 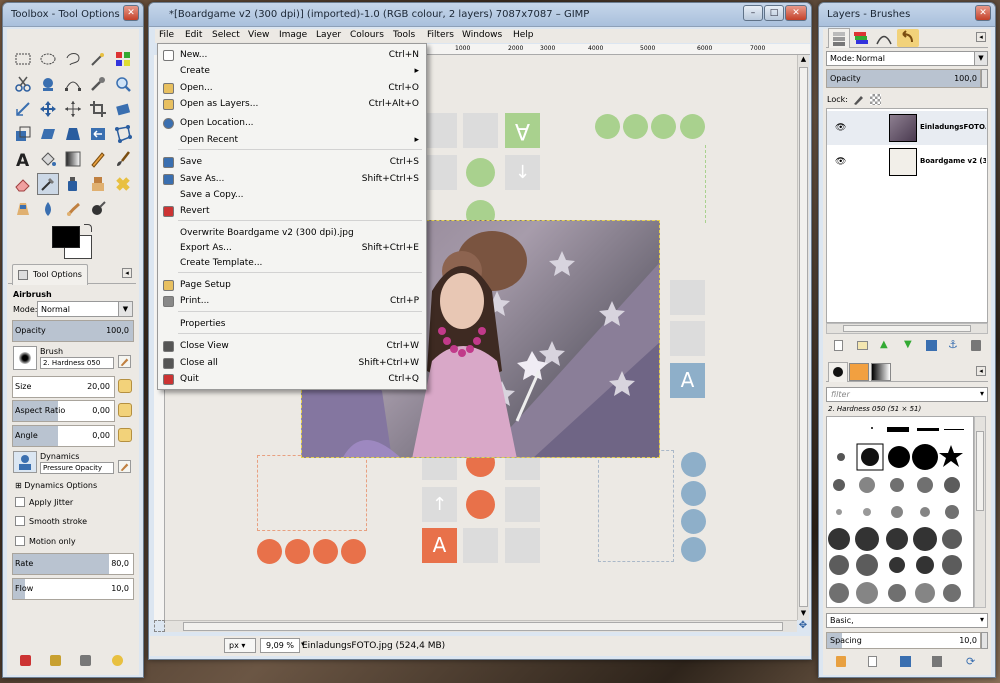 I want to click on raise-layer-icon: ▲, so click(x=884, y=344).